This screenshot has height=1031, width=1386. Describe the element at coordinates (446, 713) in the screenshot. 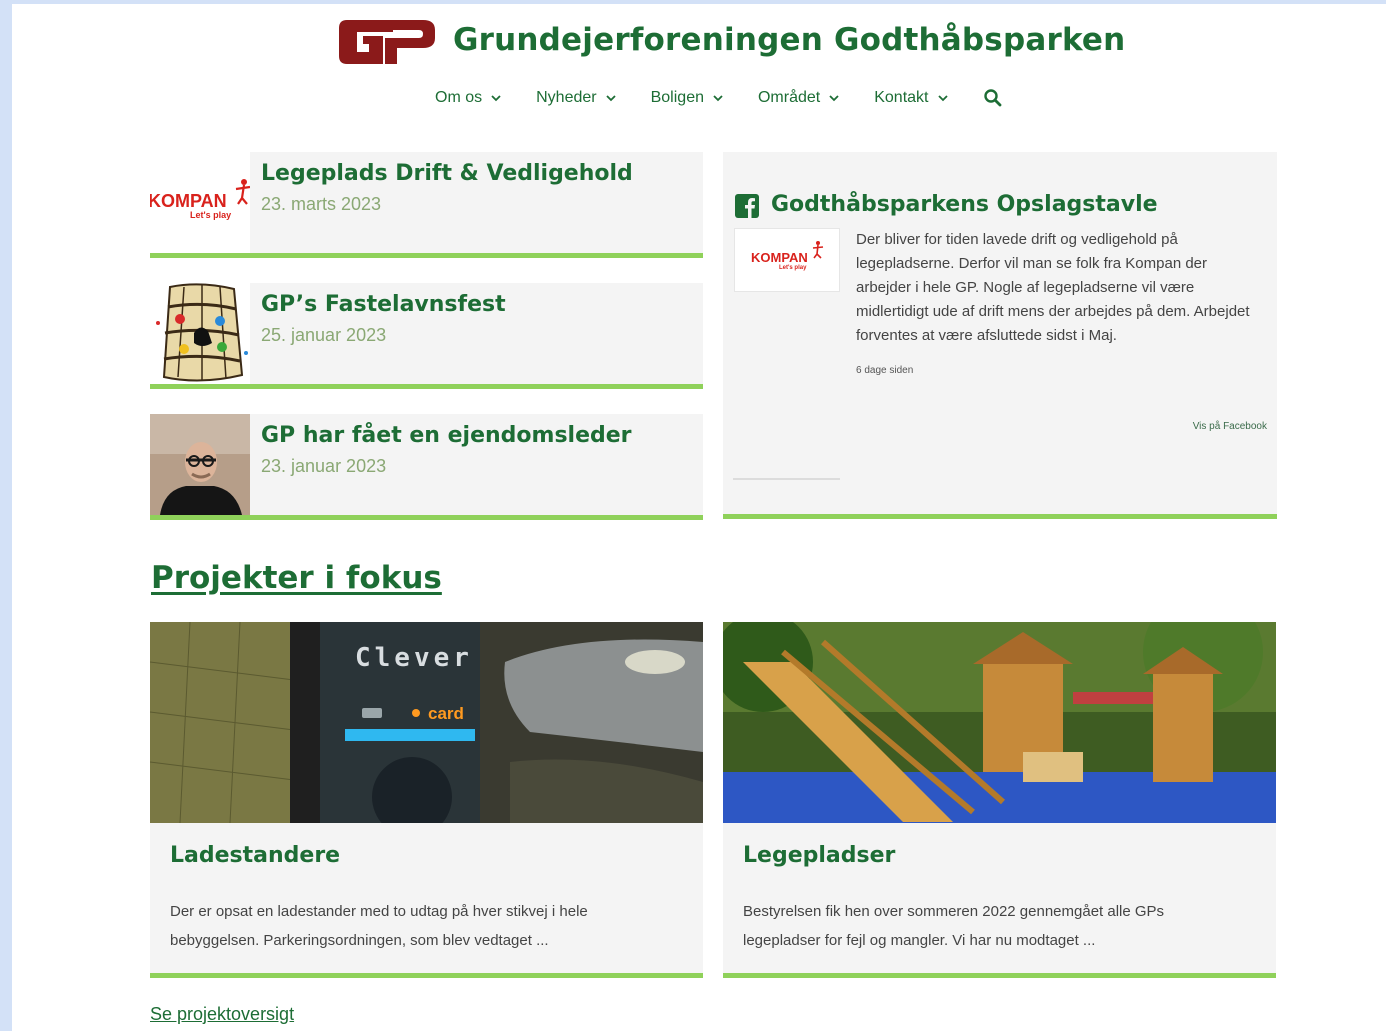

I see `svg-text: card` at that location.